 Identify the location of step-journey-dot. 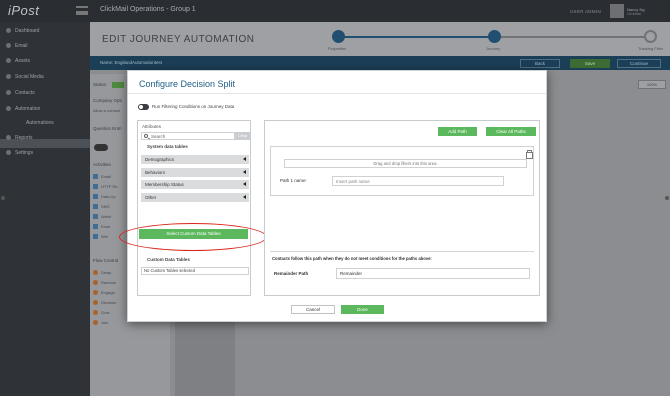
(494, 36).